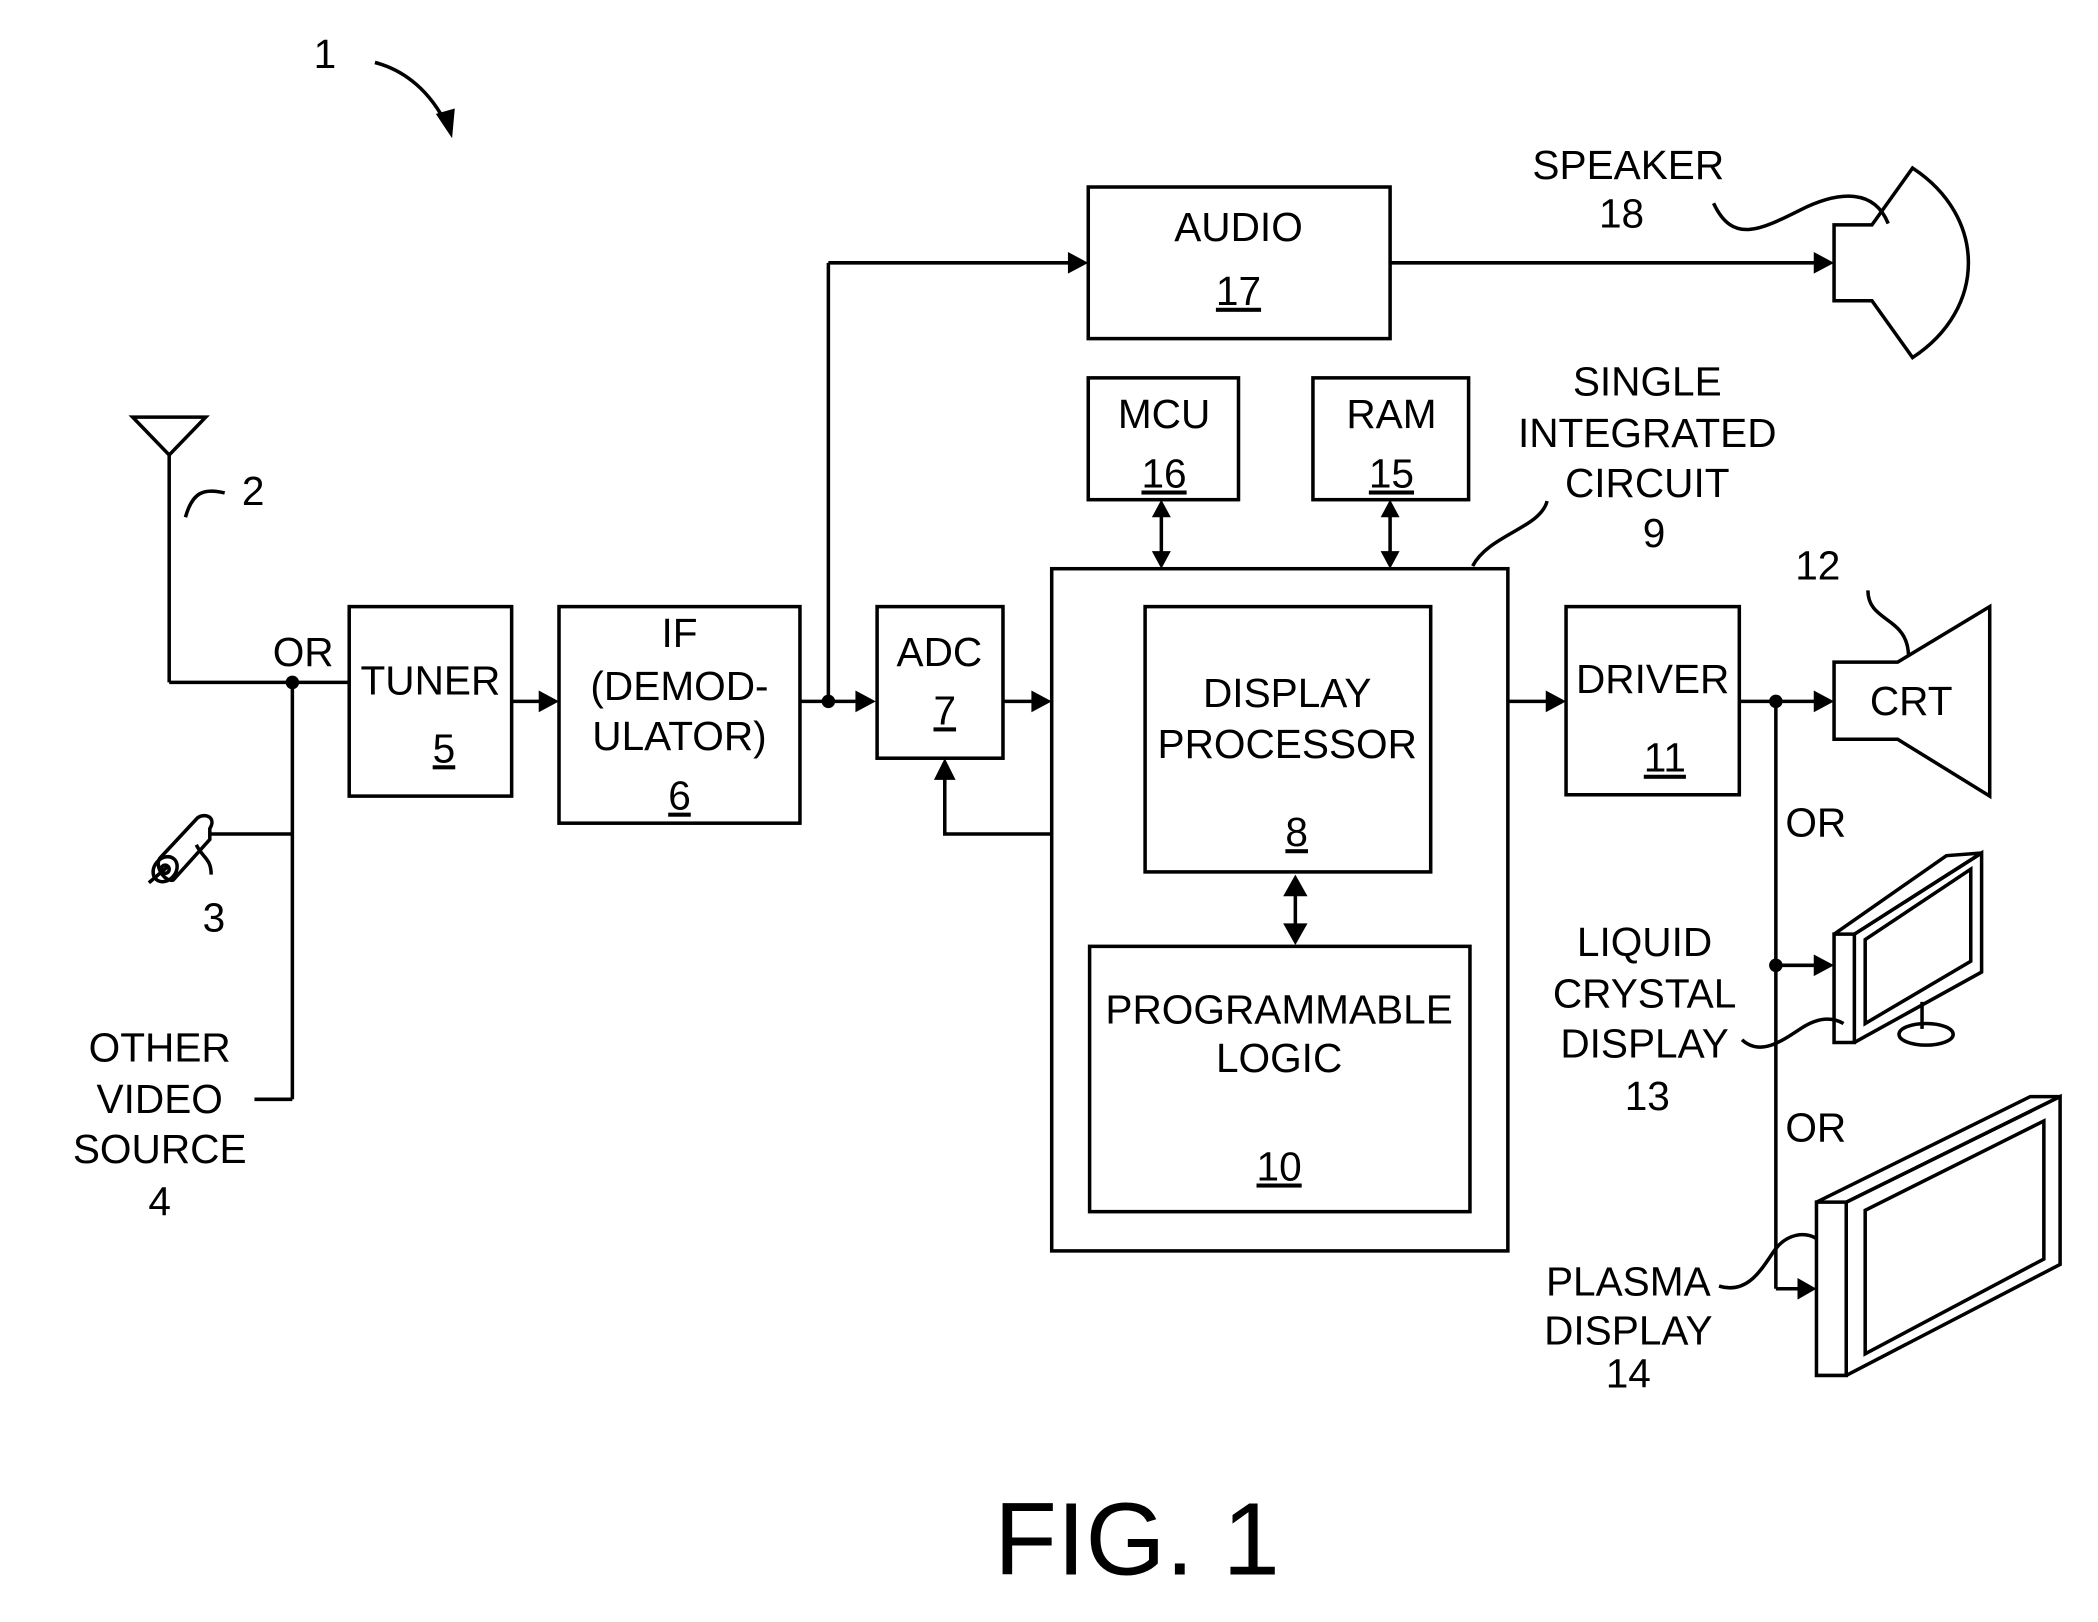 This screenshot has width=2098, height=1622. What do you see at coordinates (159, 1202) in the screenshot?
I see `svg-text: 4` at bounding box center [159, 1202].